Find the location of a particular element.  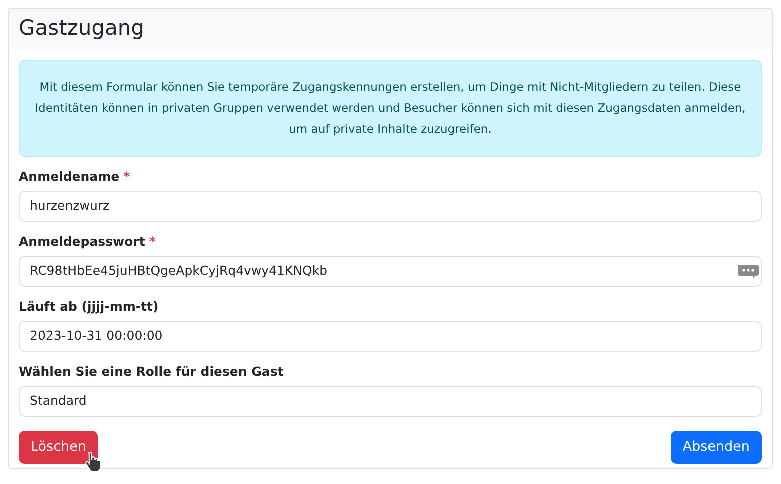

card-title: Gastzugang is located at coordinates (81, 28).